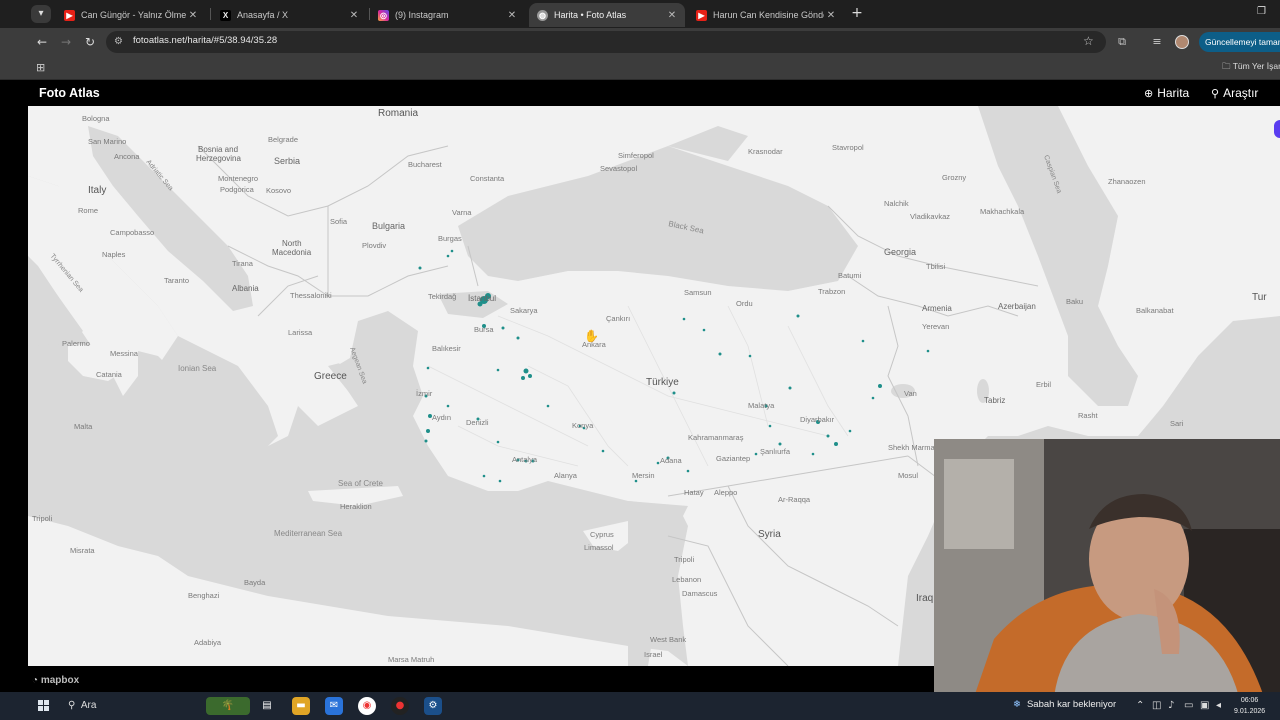 The image size is (1280, 720). I want to click on tab-foto-atlas: ◍ Harita • Foto Atlas ✕, so click(607, 15).